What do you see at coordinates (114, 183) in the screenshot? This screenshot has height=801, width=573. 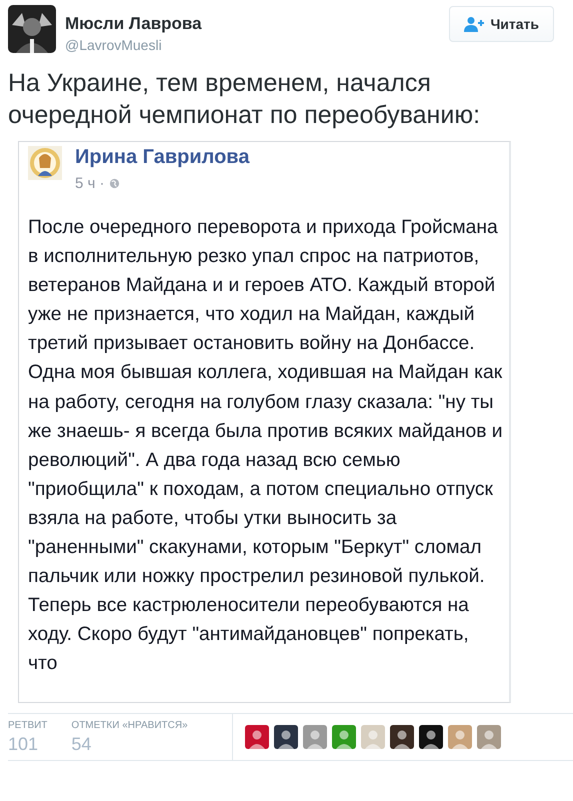 I see `globe-icon` at bounding box center [114, 183].